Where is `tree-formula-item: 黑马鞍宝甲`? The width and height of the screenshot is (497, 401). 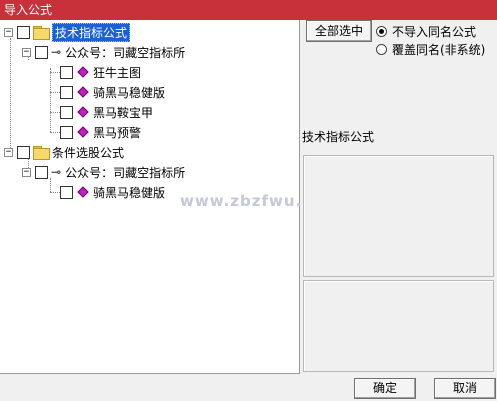 tree-formula-item: 黑马鞍宝甲 is located at coordinates (106, 112).